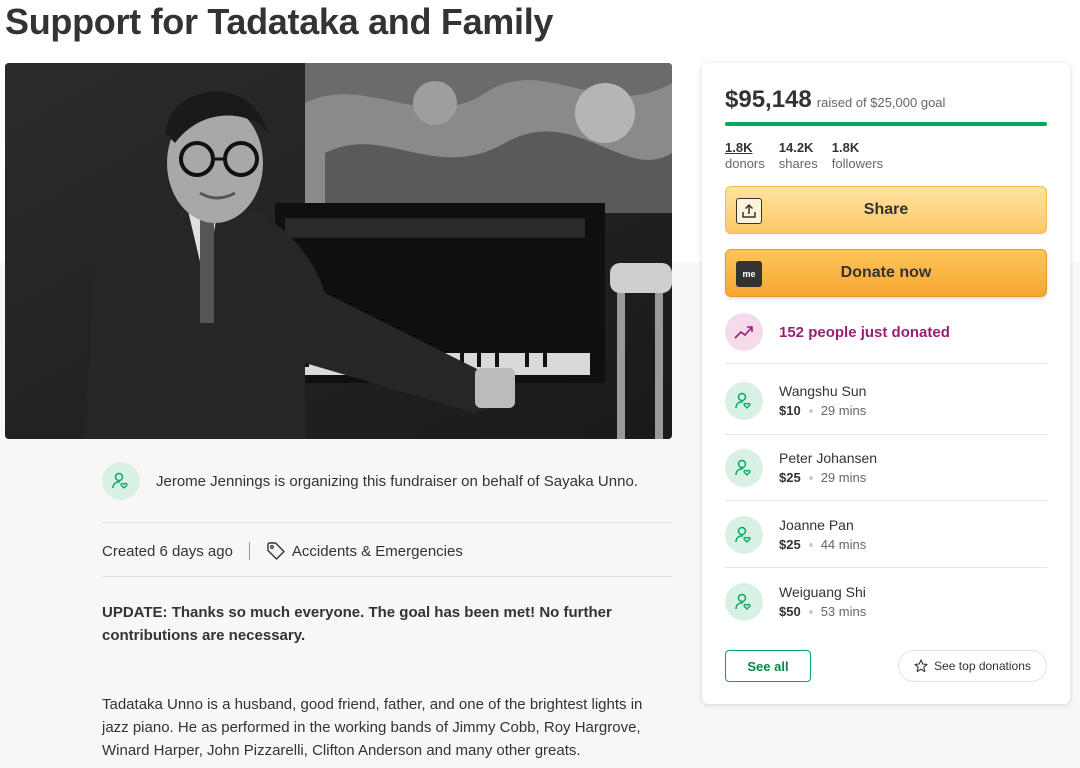  What do you see at coordinates (276, 551) in the screenshot?
I see `tag-icon` at bounding box center [276, 551].